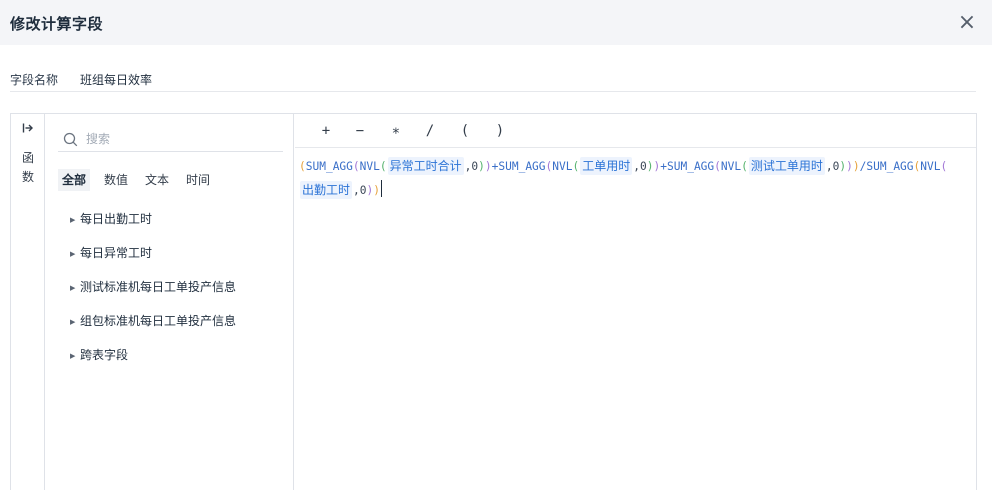  I want to click on field-name-input: 班组每日效率, so click(116, 79).